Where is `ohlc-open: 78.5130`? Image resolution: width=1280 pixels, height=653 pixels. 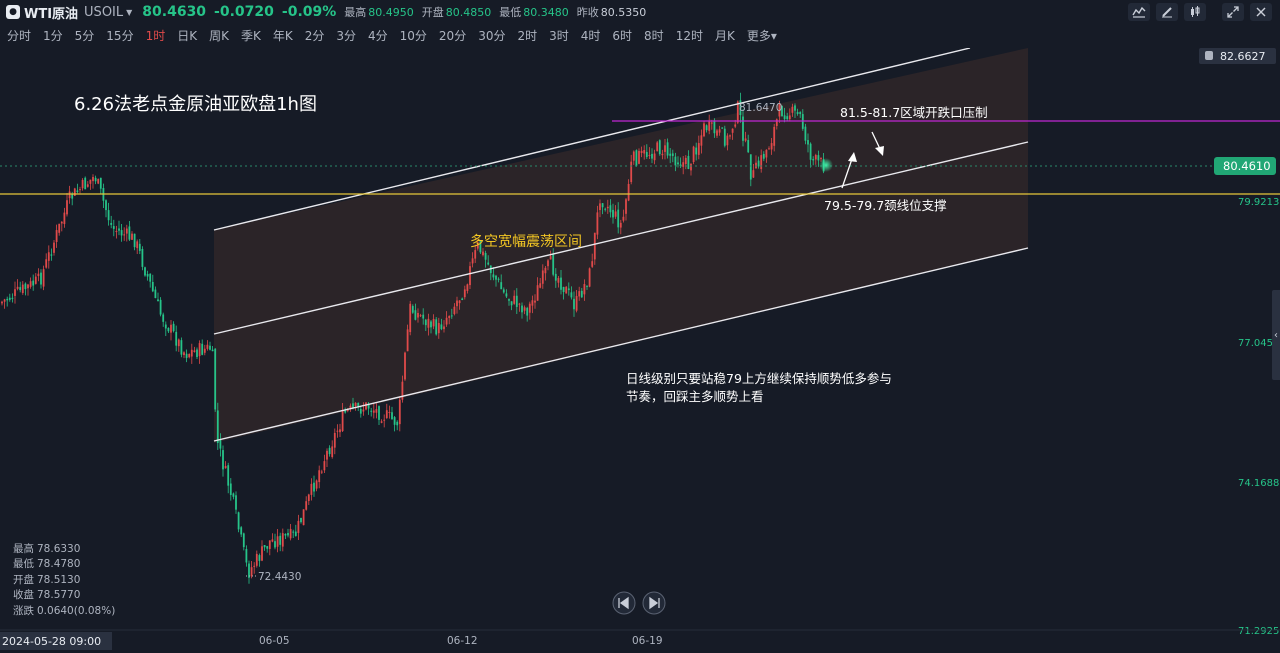
ohlc-open: 78.5130 is located at coordinates (58, 580).